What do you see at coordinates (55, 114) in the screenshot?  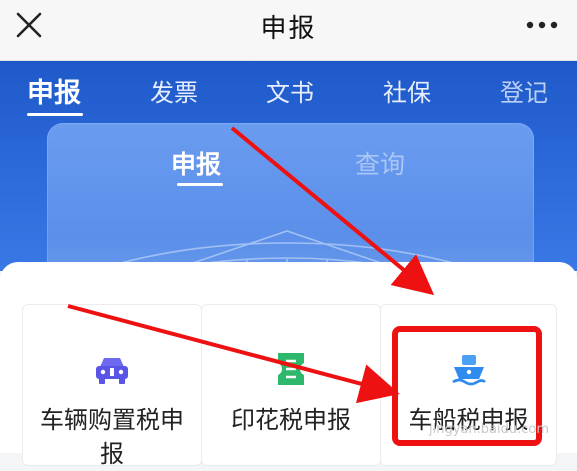 I see `nav-active-indicator` at bounding box center [55, 114].